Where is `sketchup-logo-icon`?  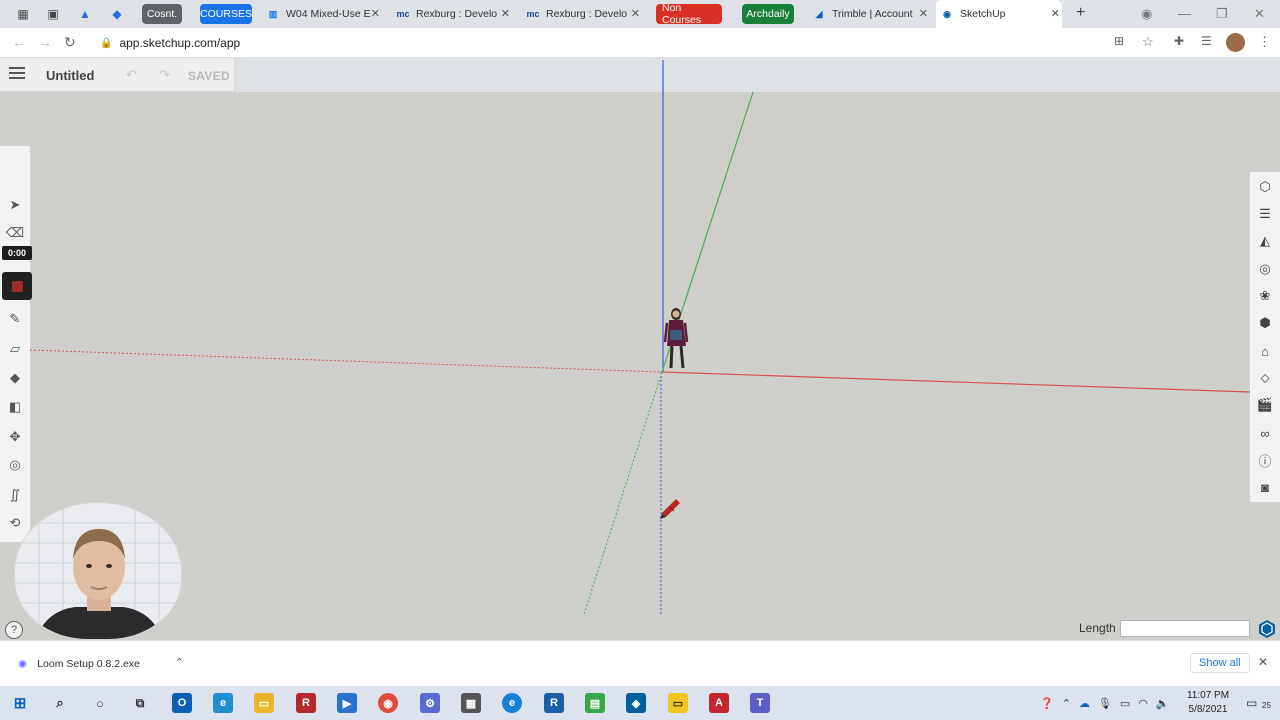 sketchup-logo-icon is located at coordinates (1267, 629).